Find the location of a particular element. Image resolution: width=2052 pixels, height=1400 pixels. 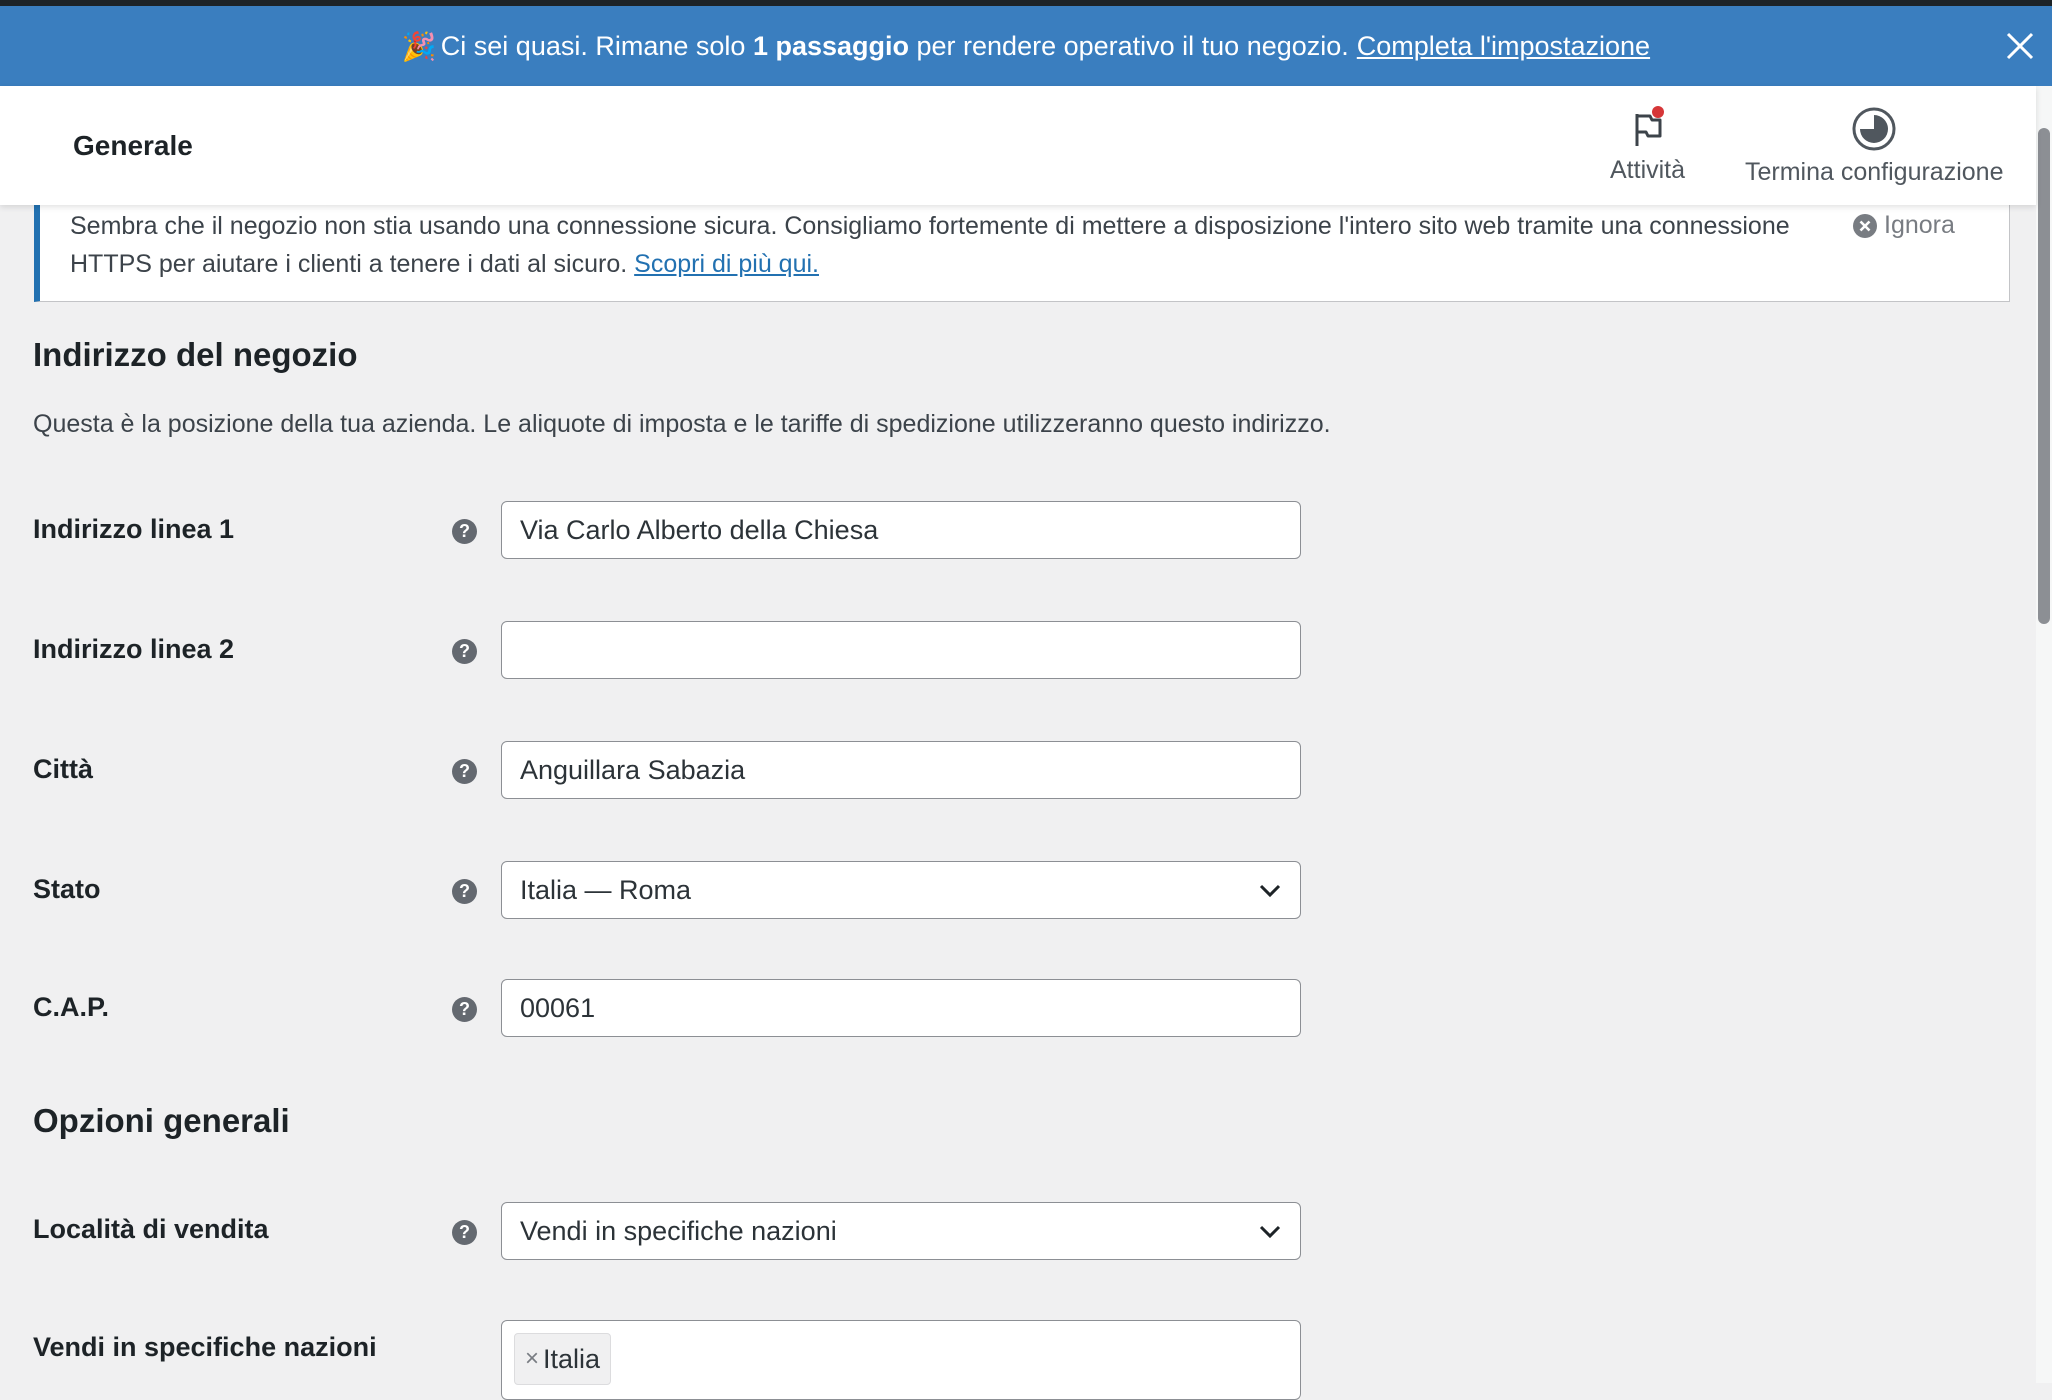

address2-input is located at coordinates (901, 650).